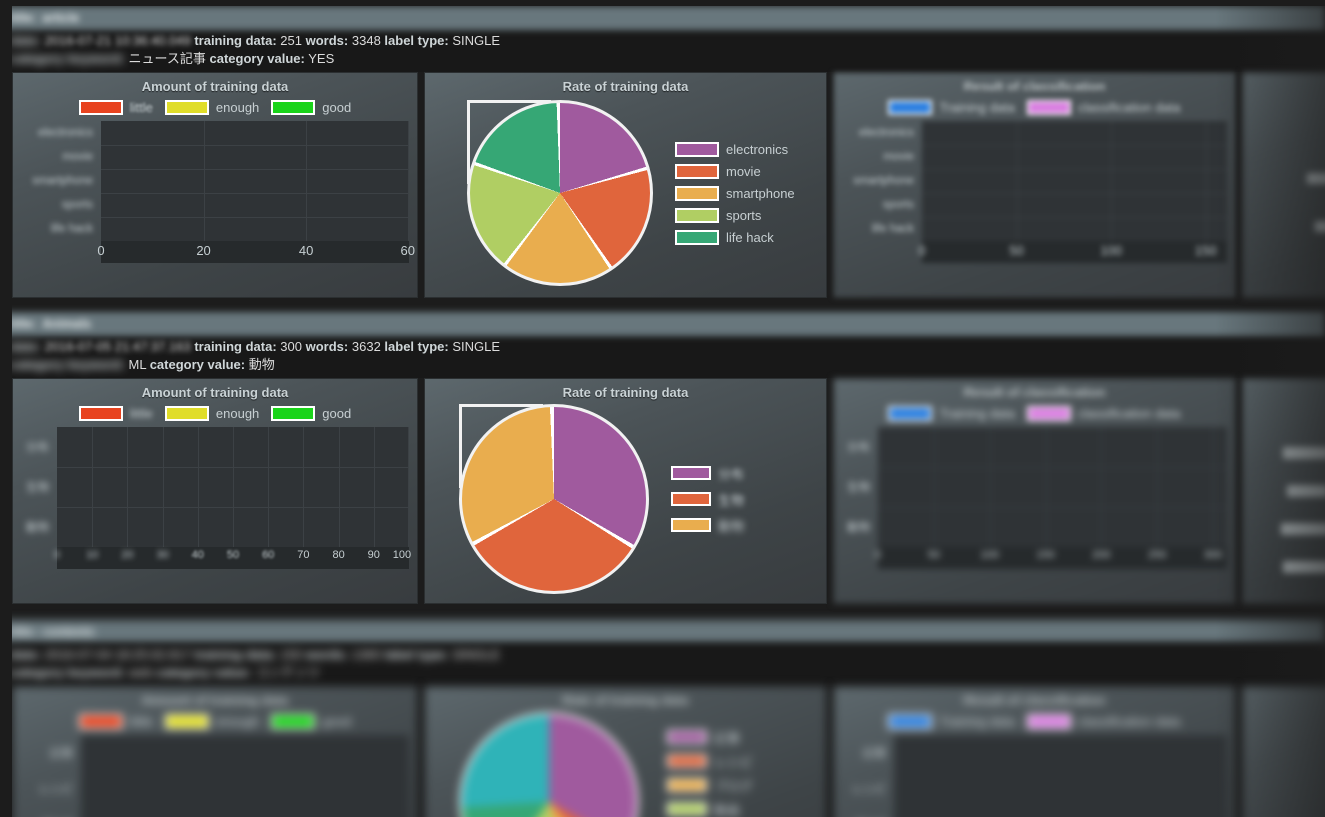 The height and width of the screenshot is (817, 1325). What do you see at coordinates (68, 632) in the screenshot?
I see `section-title: contents` at bounding box center [68, 632].